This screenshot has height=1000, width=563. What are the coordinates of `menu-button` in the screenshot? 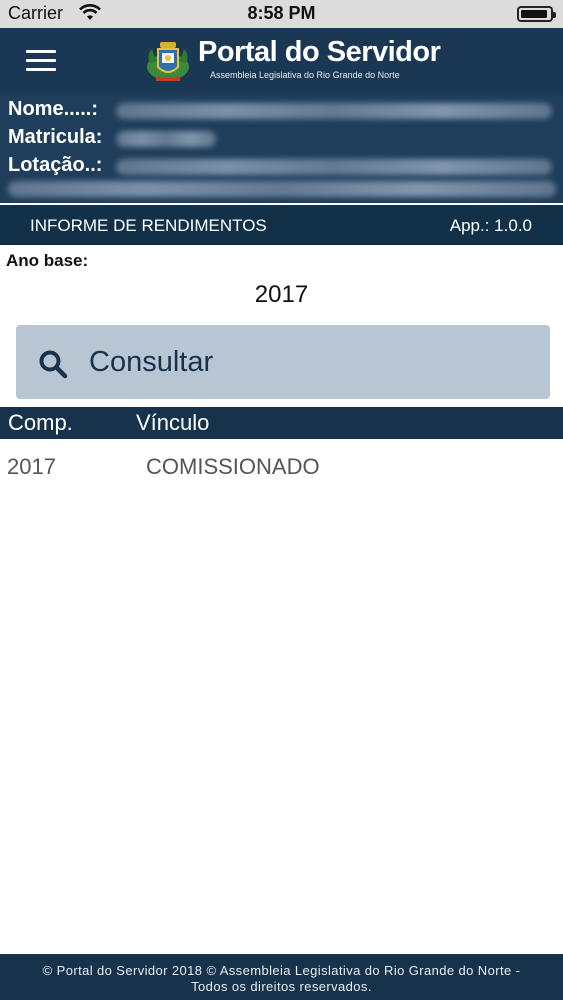 It's located at (41, 61).